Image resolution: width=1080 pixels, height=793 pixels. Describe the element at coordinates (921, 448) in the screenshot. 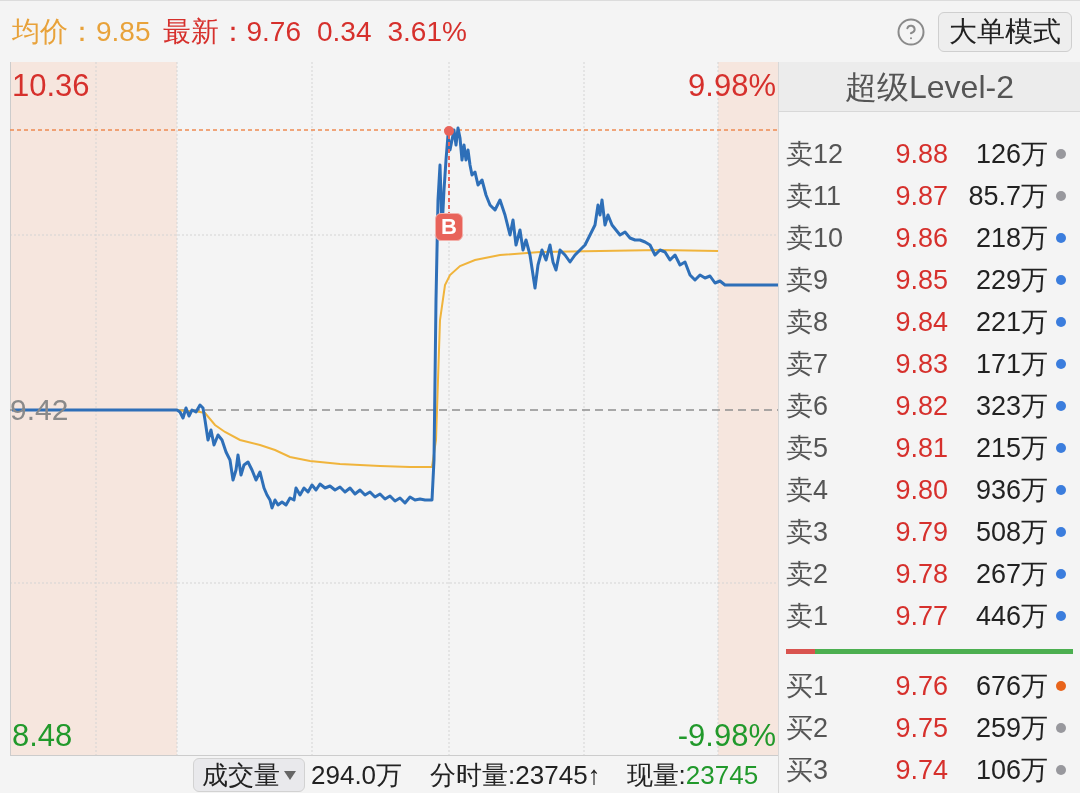

I see `ask-price: 9.81` at that location.